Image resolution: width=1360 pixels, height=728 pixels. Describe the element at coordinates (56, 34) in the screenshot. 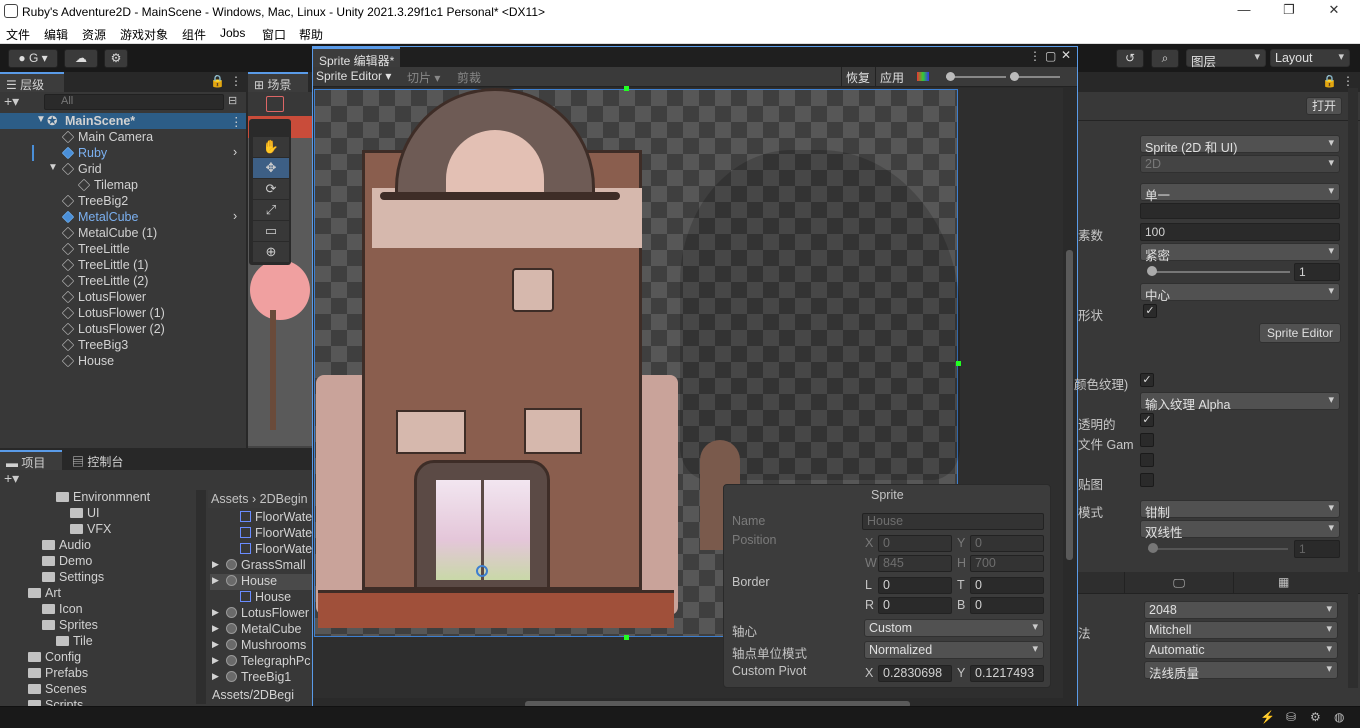

I see `menu-edit: 编辑` at that location.